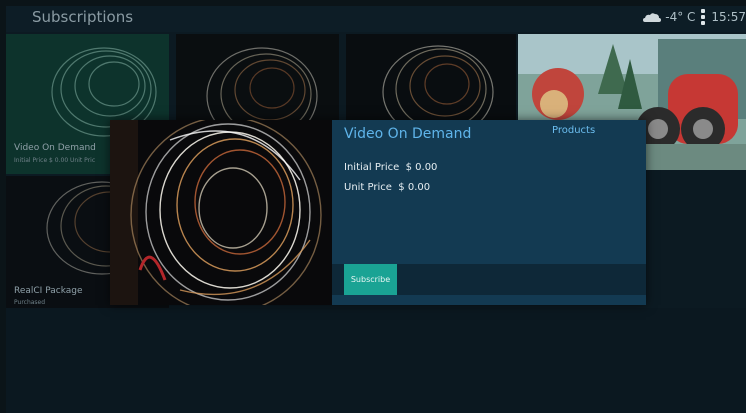 This screenshot has width=746, height=413. Describe the element at coordinates (703, 17) in the screenshot. I see `vertical-dots-icon` at that location.